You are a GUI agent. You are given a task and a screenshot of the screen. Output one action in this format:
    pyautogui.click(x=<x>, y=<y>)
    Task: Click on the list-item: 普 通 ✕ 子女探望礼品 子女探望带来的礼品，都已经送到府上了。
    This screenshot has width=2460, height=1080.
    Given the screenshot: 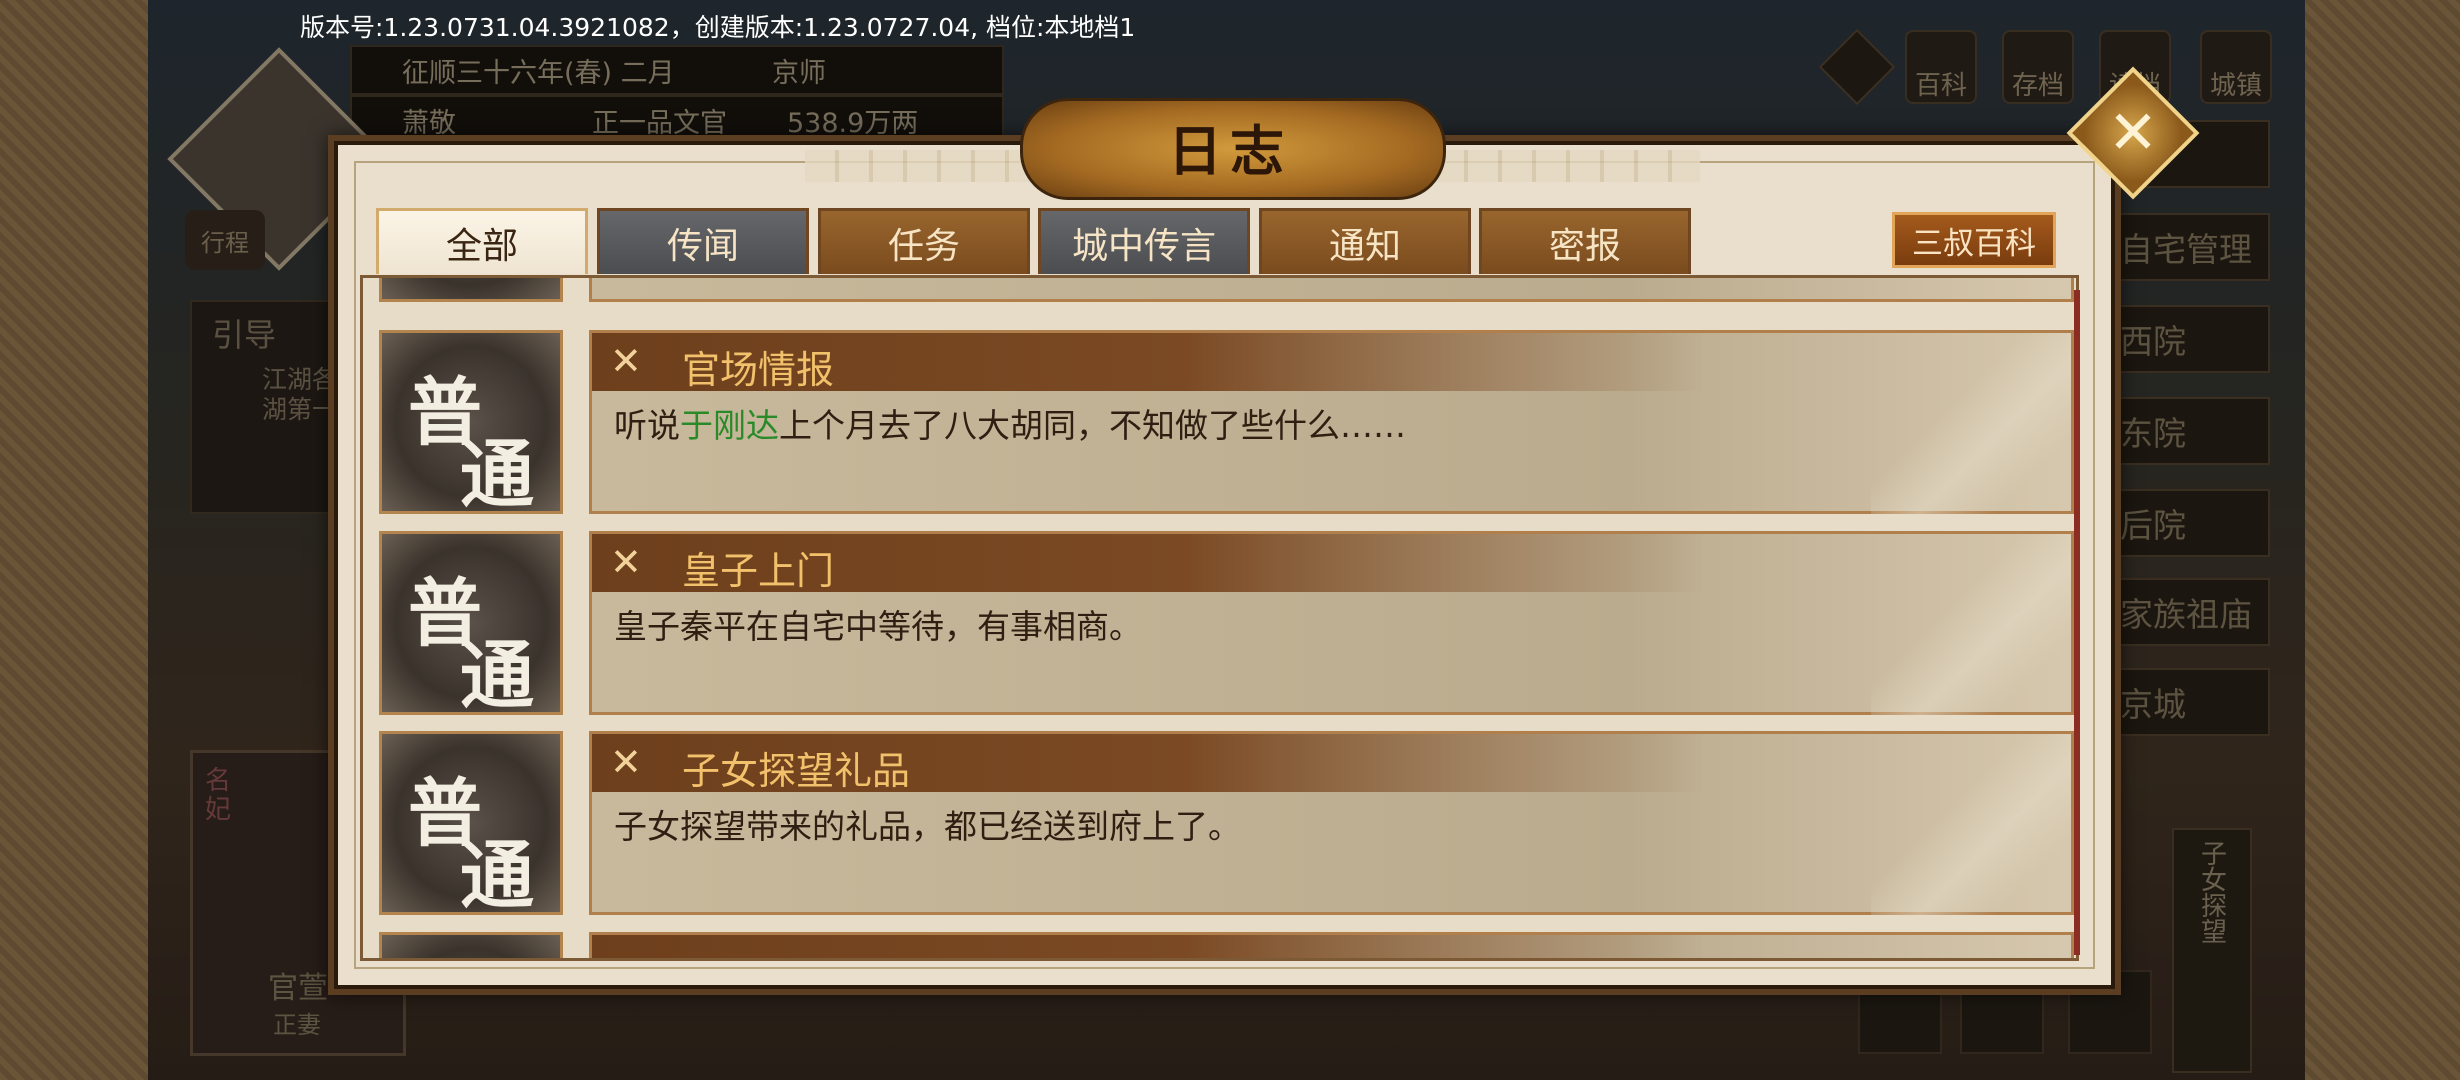 What is the action you would take?
    pyautogui.click(x=1226, y=825)
    